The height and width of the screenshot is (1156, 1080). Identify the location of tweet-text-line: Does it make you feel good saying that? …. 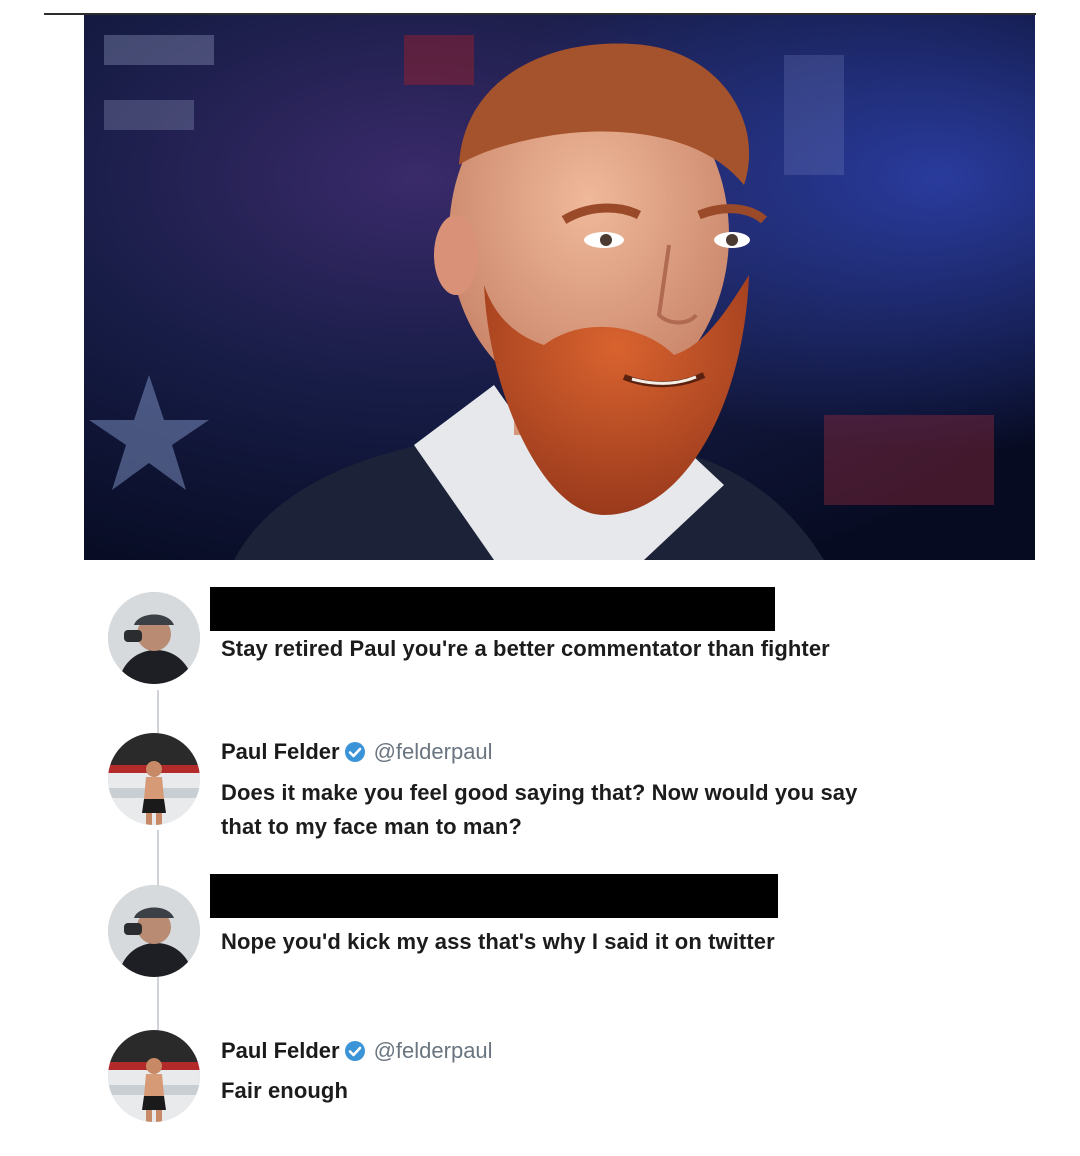
(539, 792).